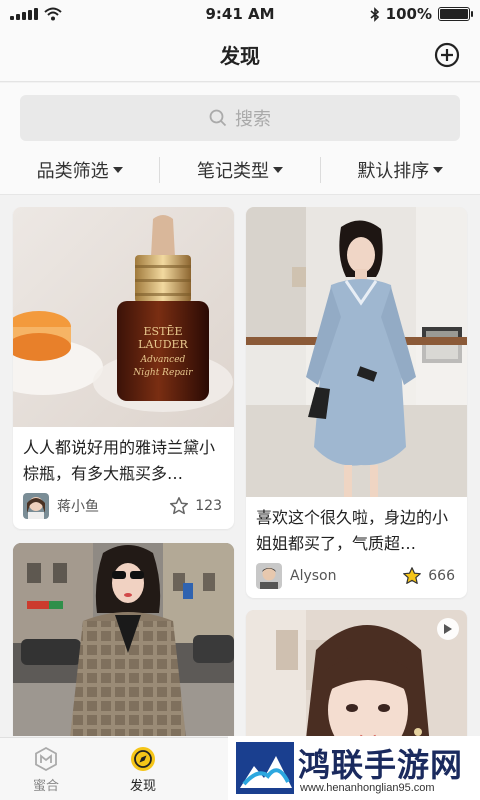 The image size is (480, 800). I want to click on product-label: ESTĒE LAUDER Advanced Night Repair, so click(163, 352).